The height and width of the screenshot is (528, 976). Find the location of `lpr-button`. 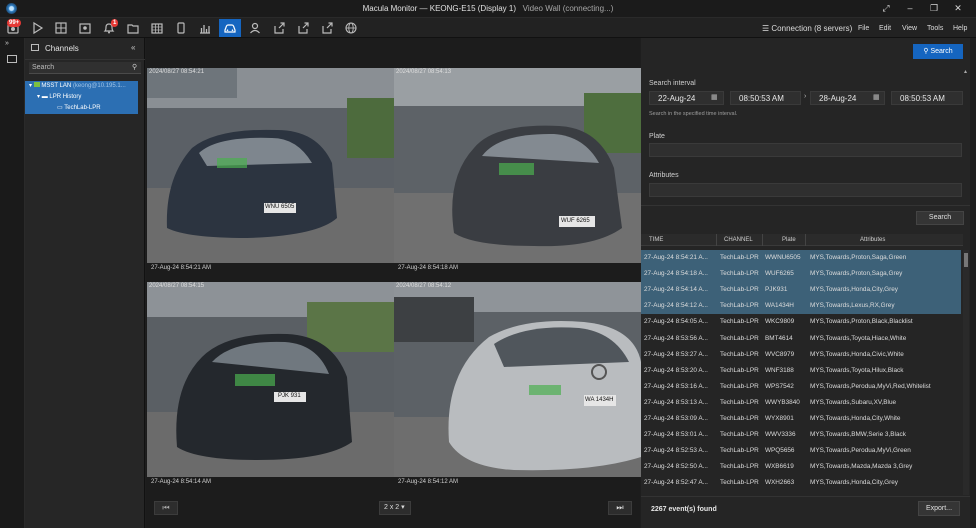

lpr-button is located at coordinates (230, 28).